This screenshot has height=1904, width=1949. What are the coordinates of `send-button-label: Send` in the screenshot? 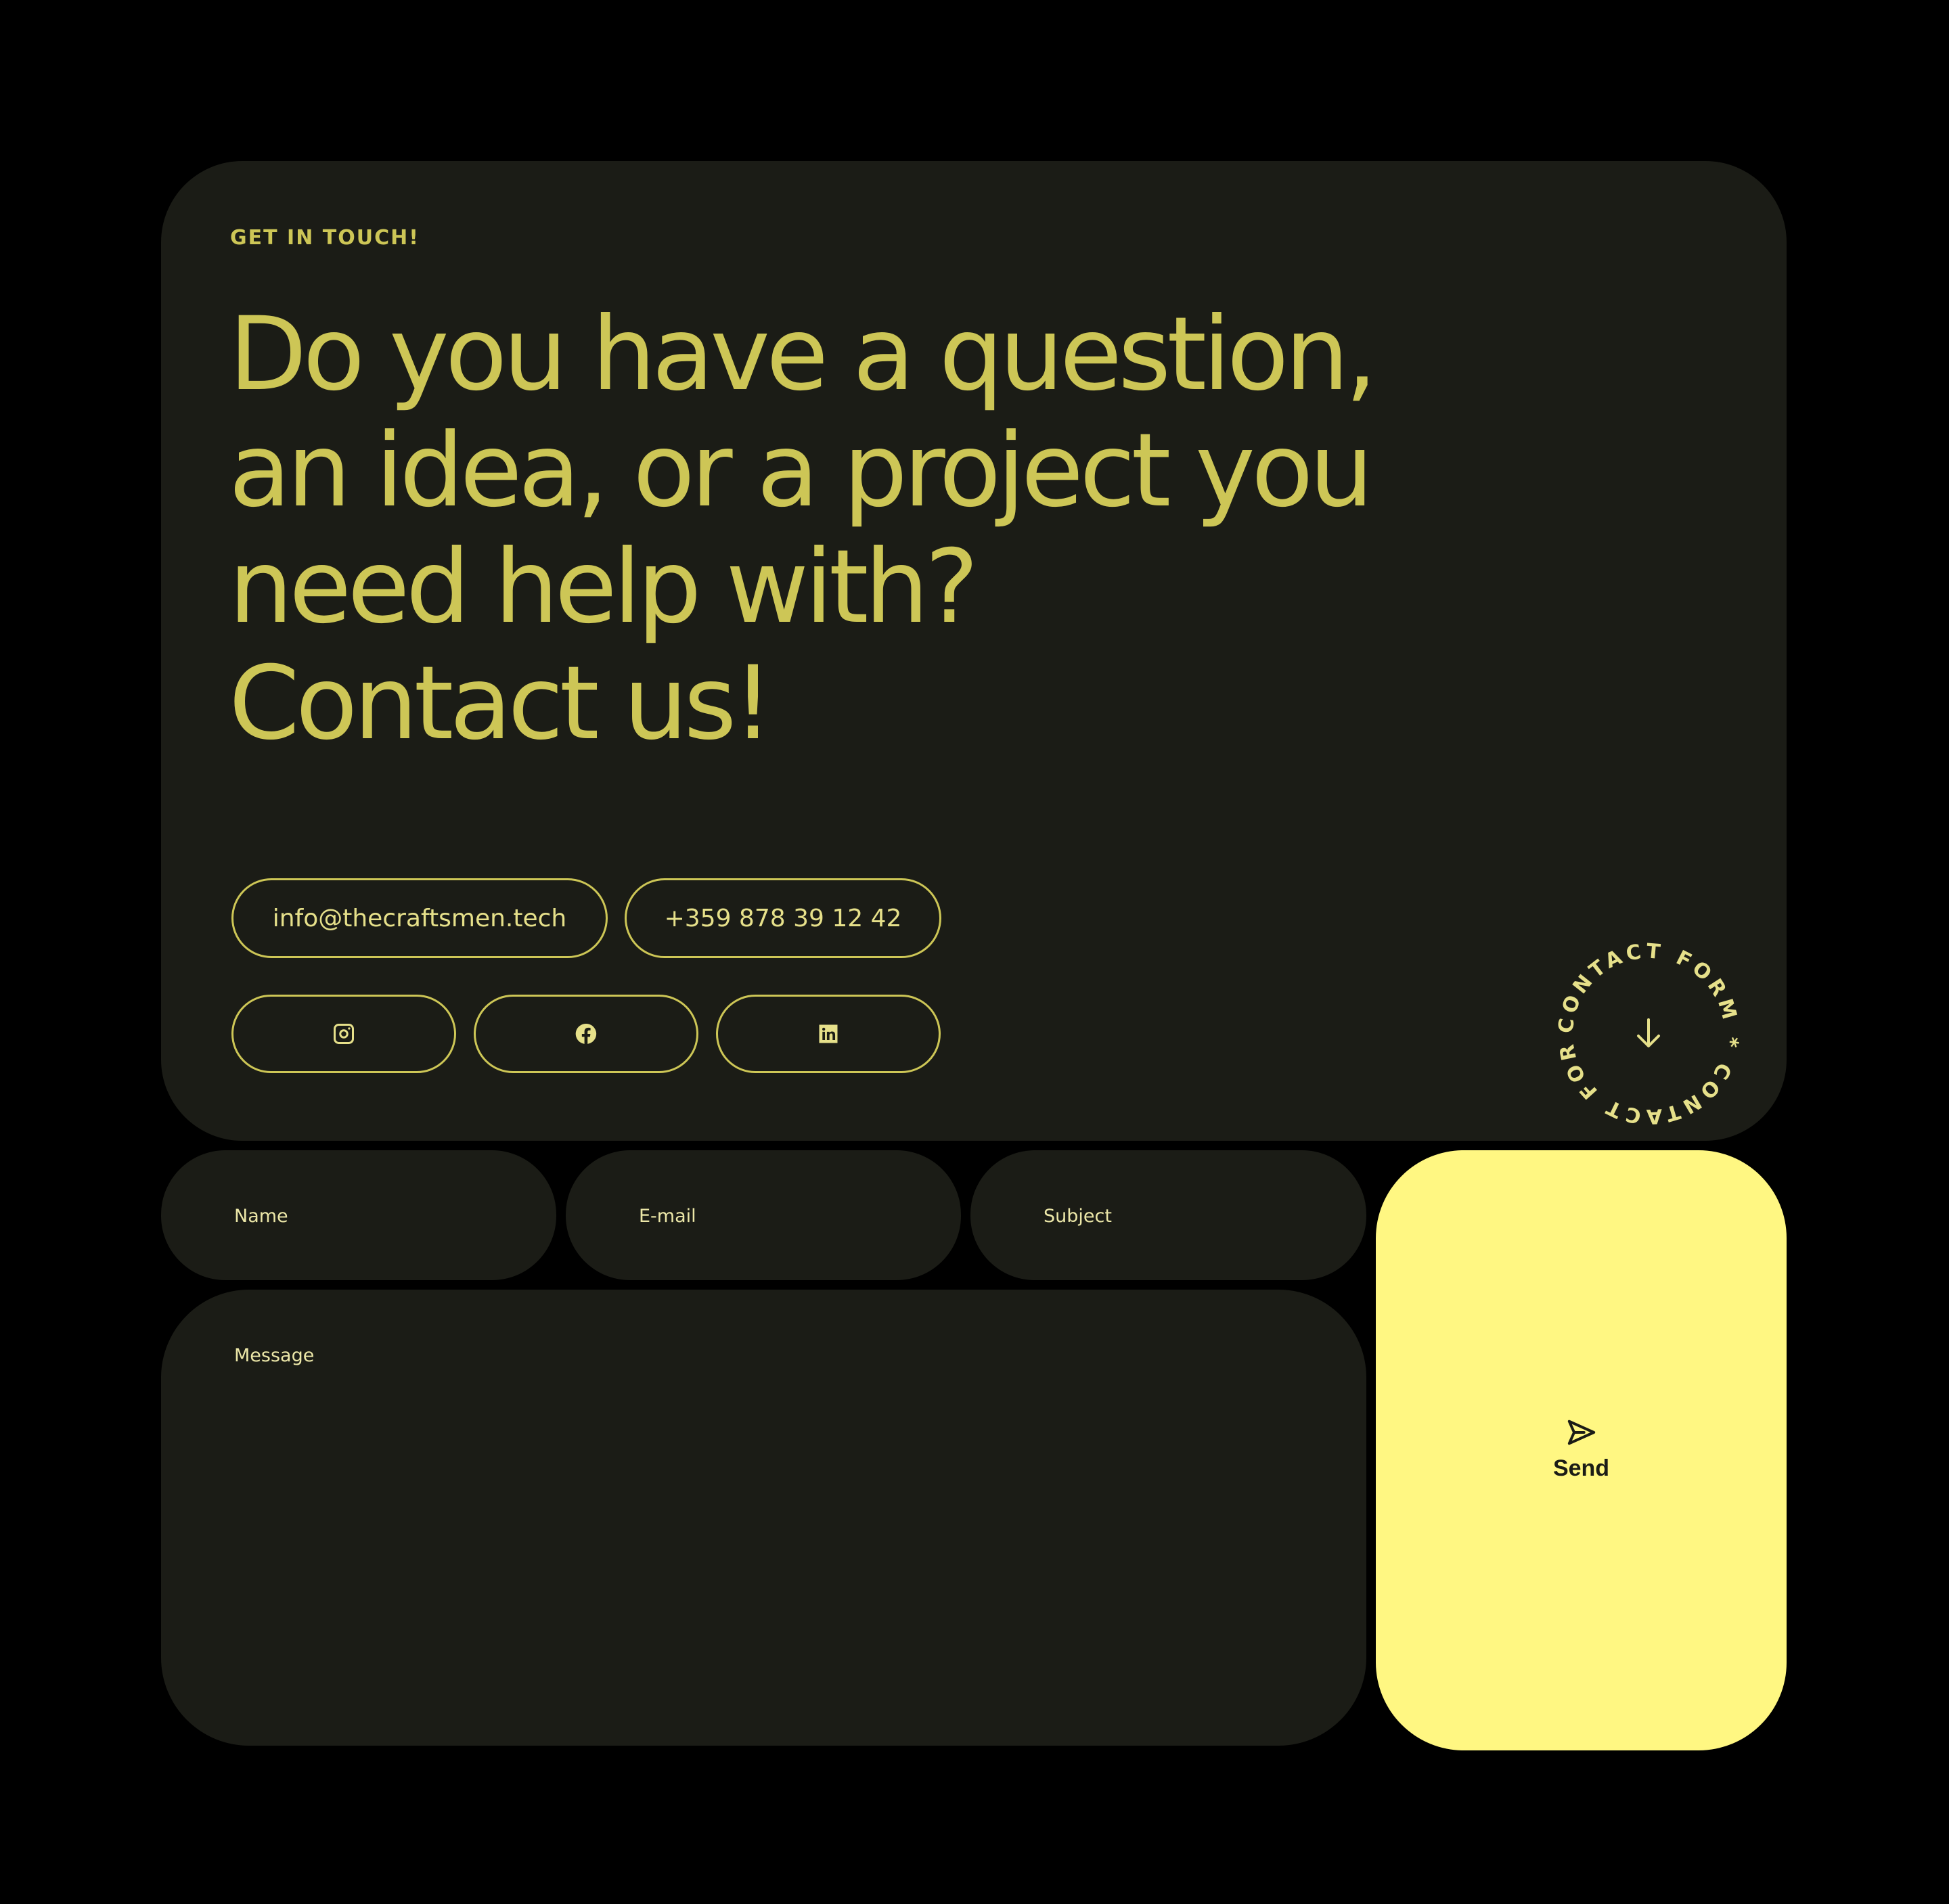 It's located at (1581, 1468).